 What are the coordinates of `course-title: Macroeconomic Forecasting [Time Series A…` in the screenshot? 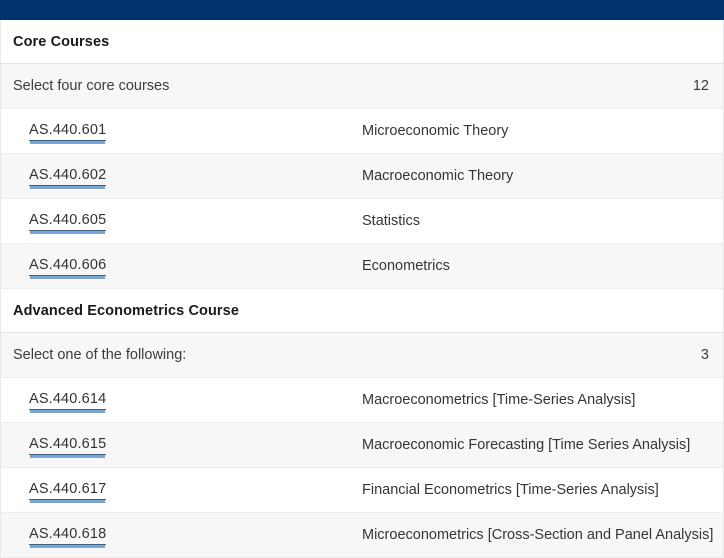 It's located at (526, 445).